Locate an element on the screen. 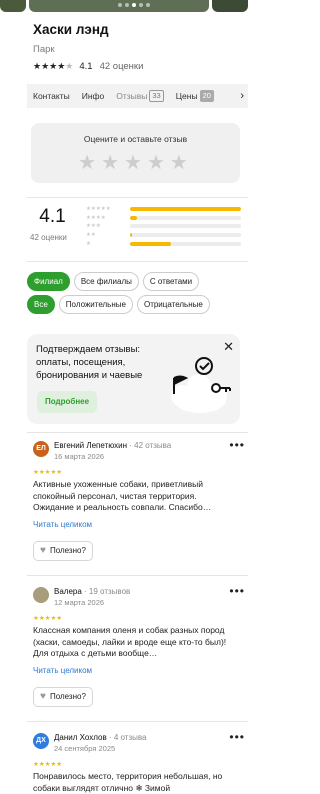 This screenshot has width=320, height=794. tab-info: Инфо is located at coordinates (93, 96).